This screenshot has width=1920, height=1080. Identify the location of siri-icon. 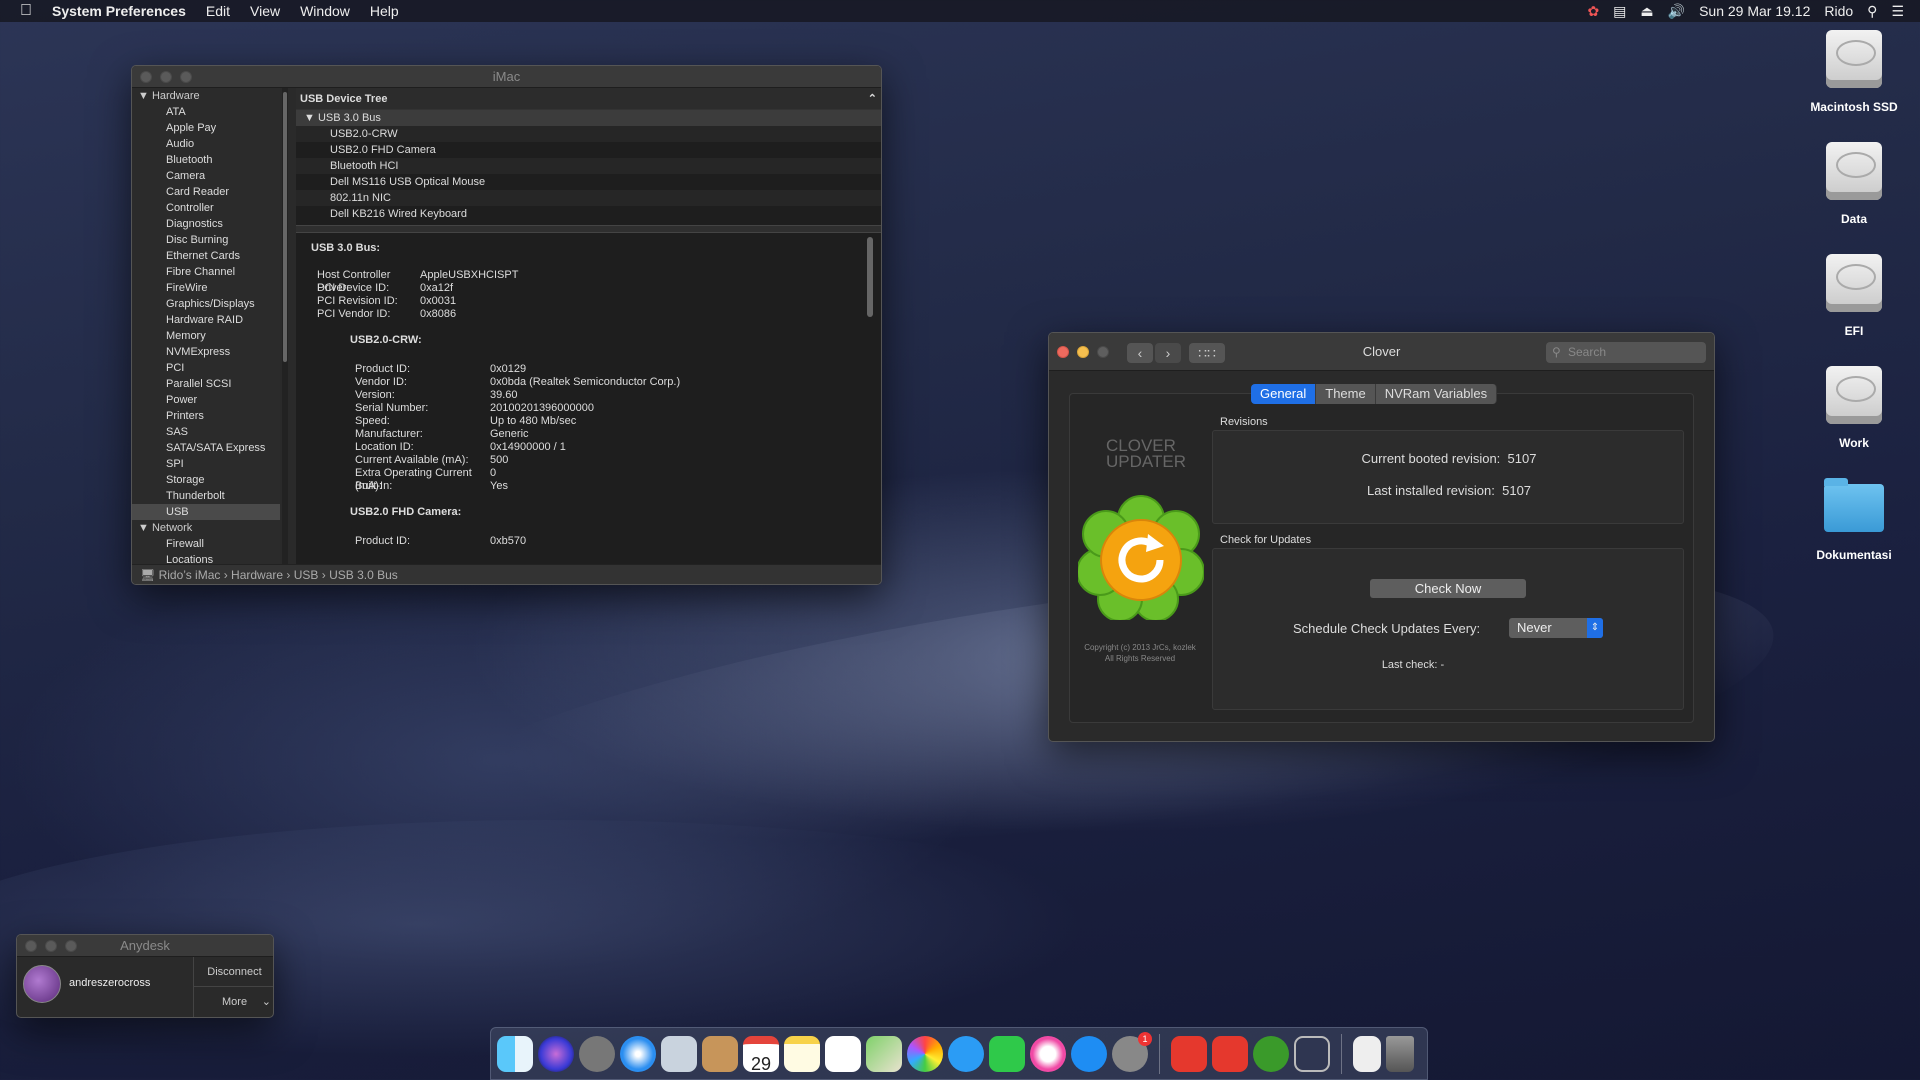
(556, 1053).